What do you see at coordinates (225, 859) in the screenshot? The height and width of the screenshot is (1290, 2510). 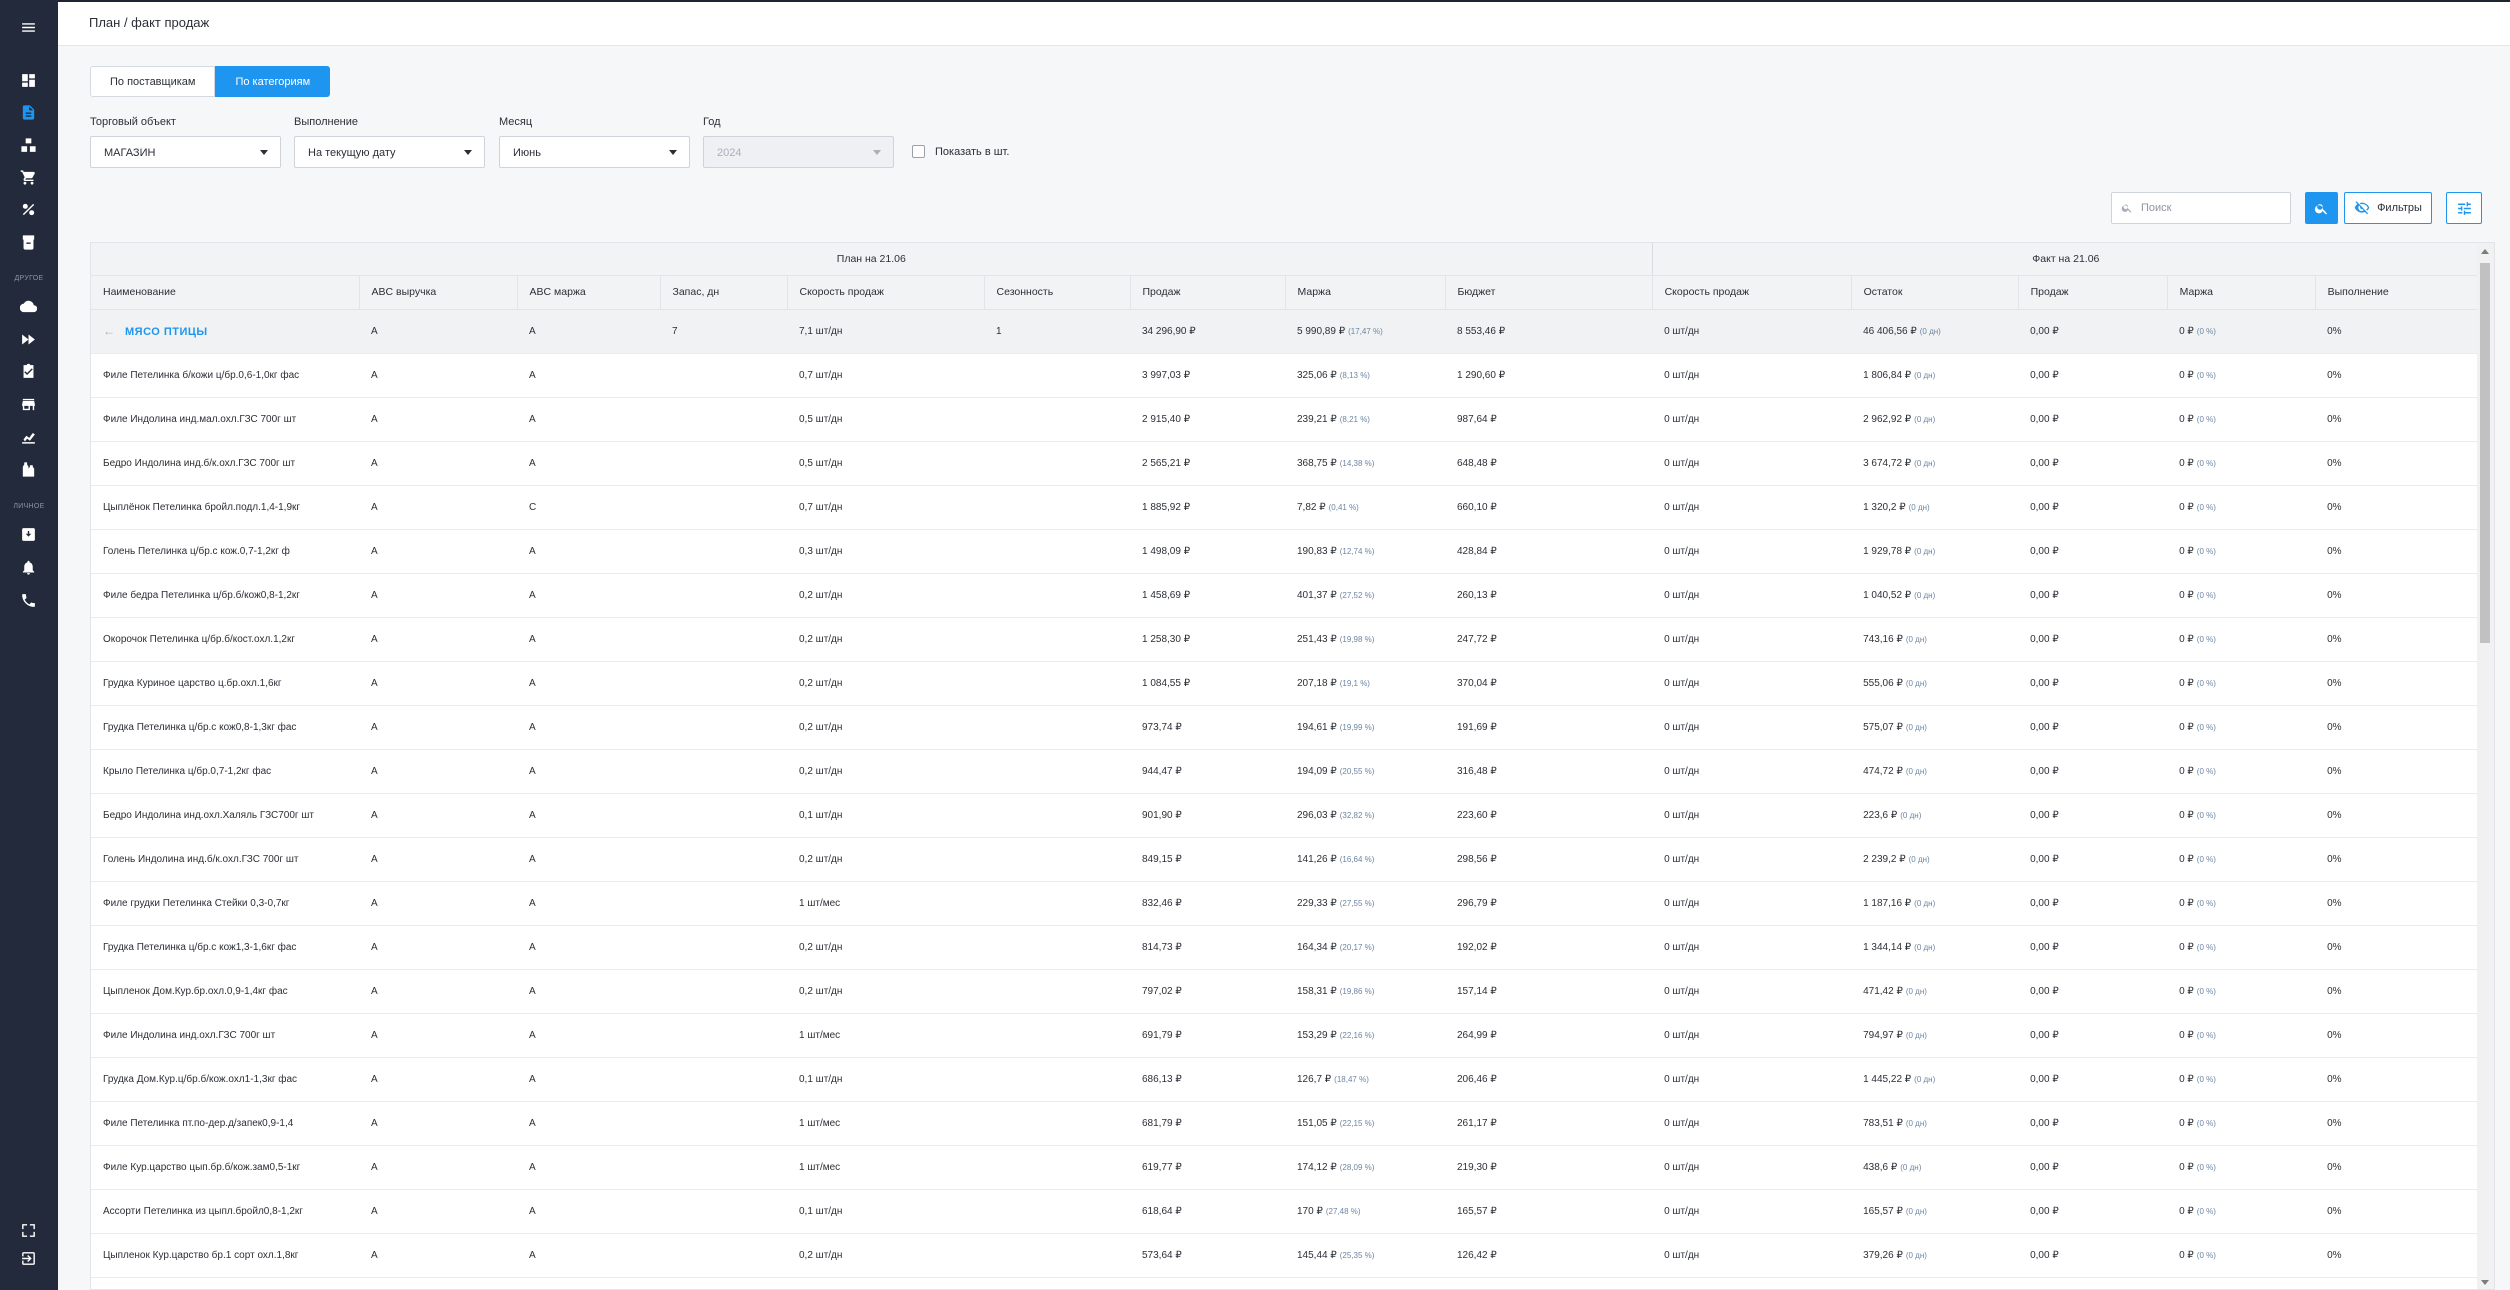 I see `product-name-cell: Голень Индолина инд.б/к.охл.ГЗС 700г шт` at bounding box center [225, 859].